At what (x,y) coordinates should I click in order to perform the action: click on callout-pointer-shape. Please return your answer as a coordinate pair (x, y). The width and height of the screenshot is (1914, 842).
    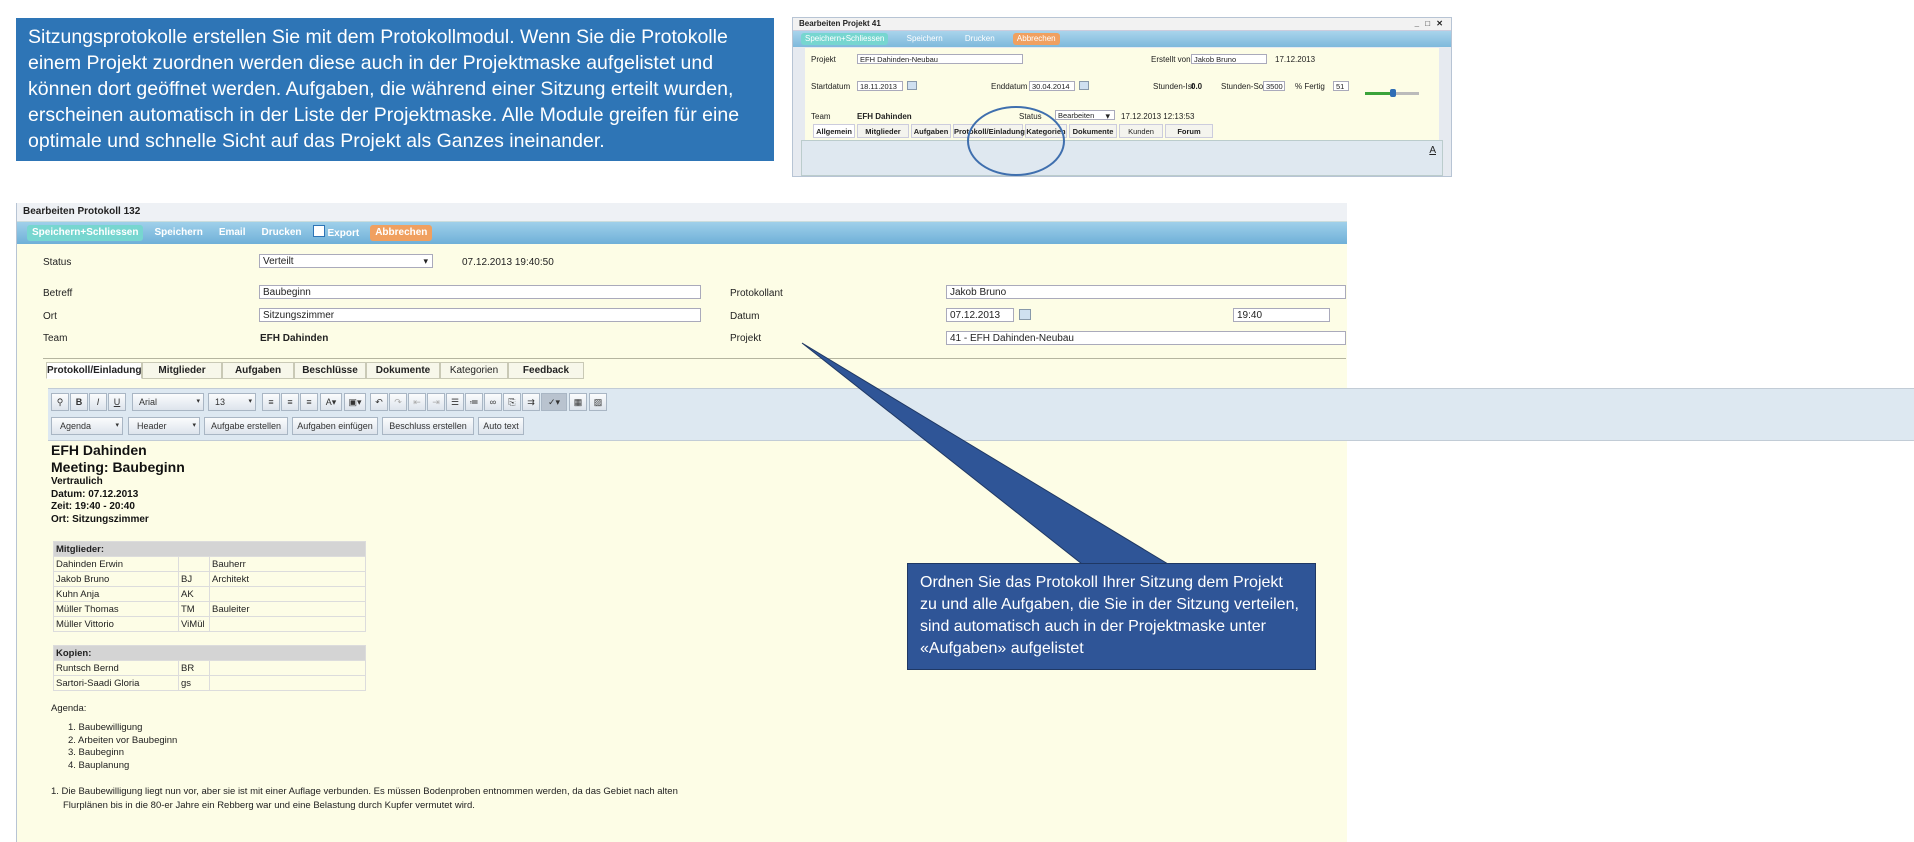
    Looking at the image, I should click on (985, 453).